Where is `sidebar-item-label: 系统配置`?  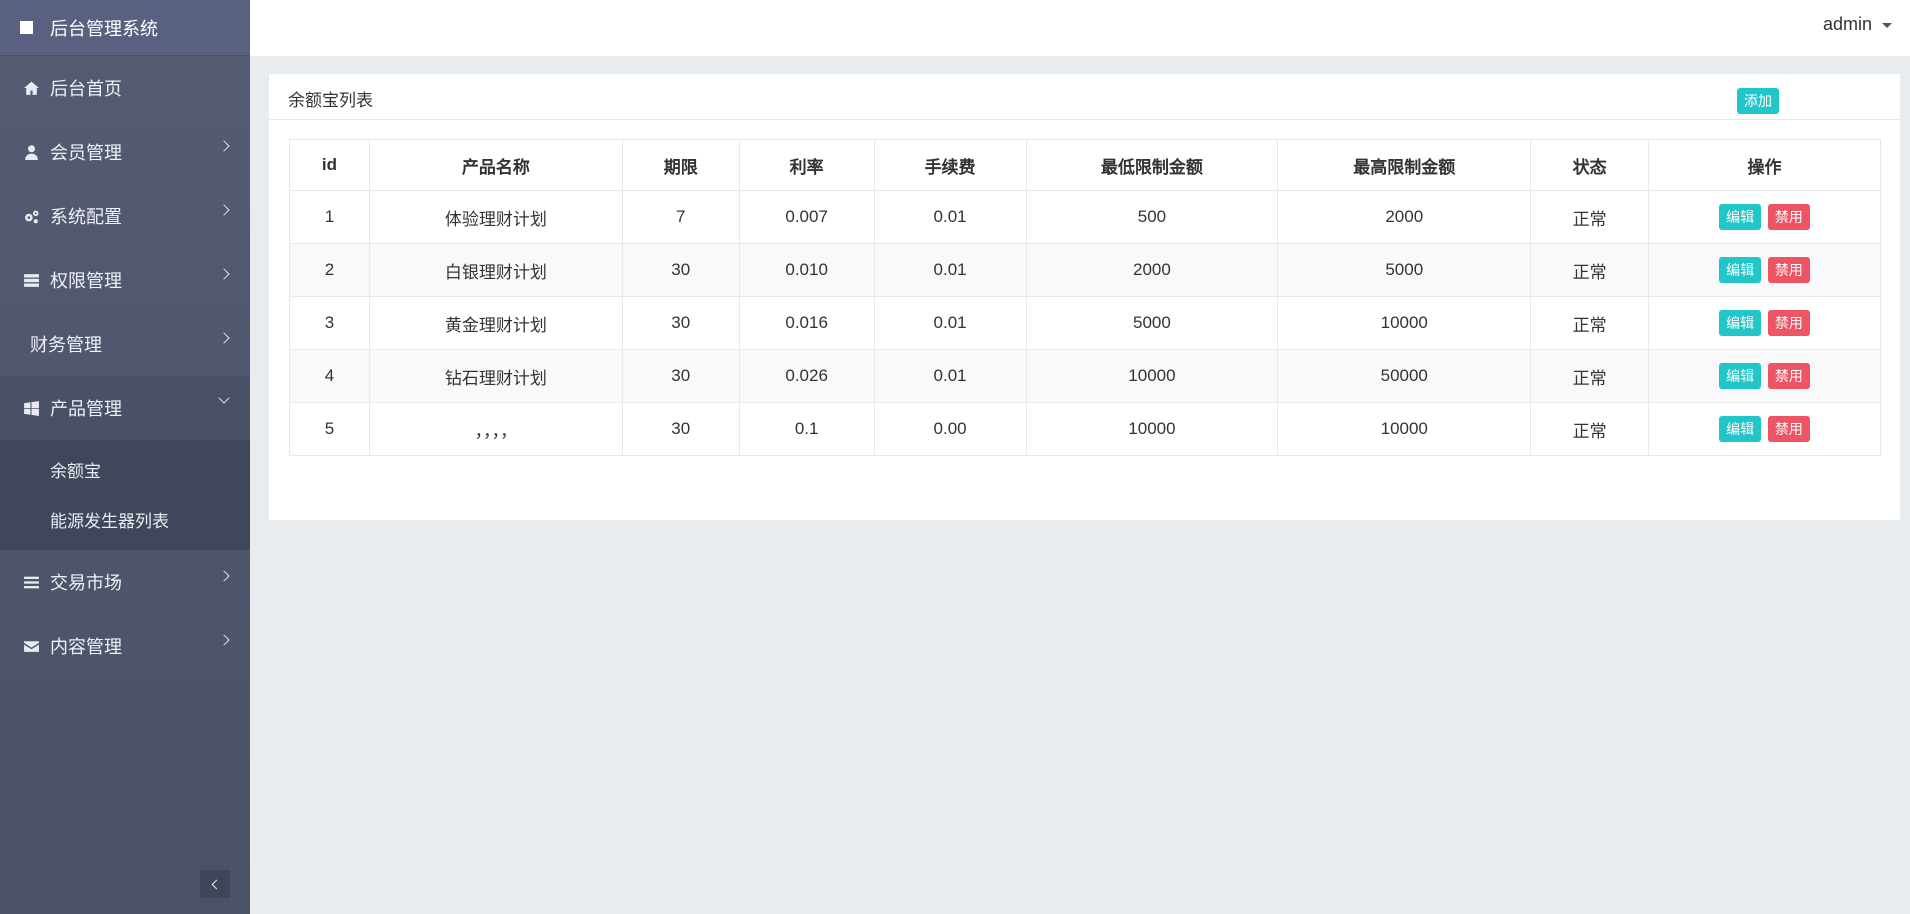
sidebar-item-label: 系统配置 is located at coordinates (86, 217).